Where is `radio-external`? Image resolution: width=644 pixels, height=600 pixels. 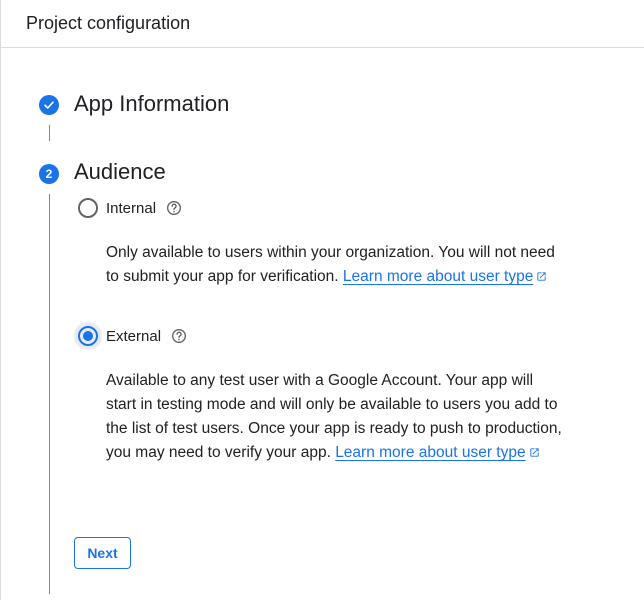
radio-external is located at coordinates (88, 336).